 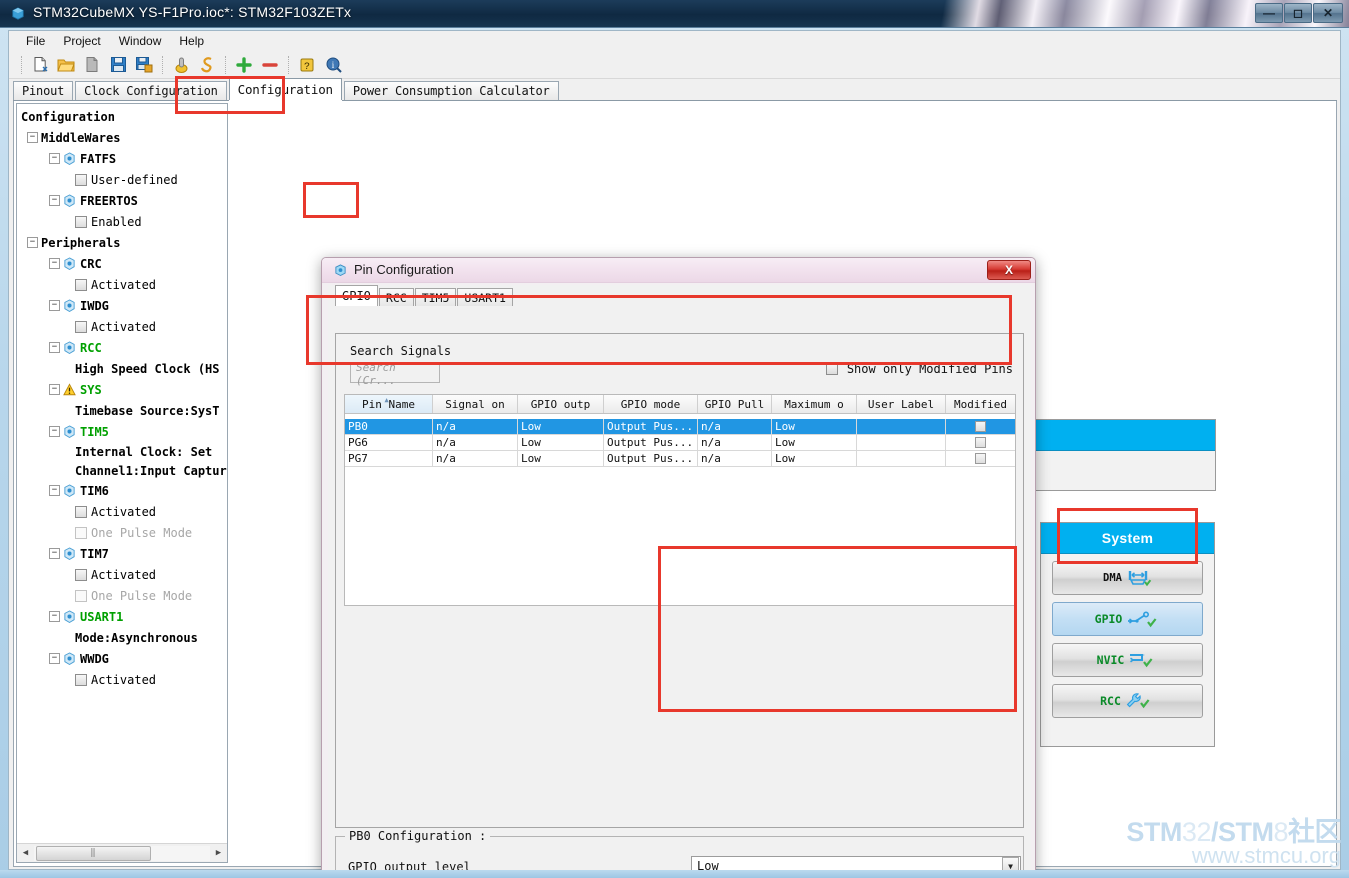 What do you see at coordinates (144, 65) in the screenshot?
I see `save-as-icon` at bounding box center [144, 65].